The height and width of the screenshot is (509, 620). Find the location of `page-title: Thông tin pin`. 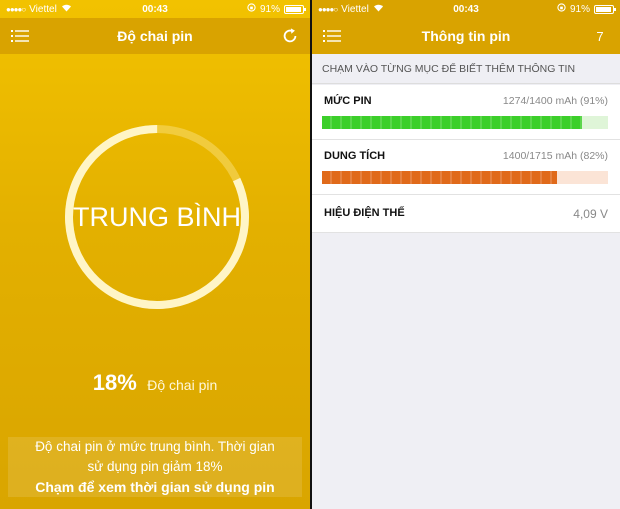

page-title: Thông tin pin is located at coordinates (466, 36).